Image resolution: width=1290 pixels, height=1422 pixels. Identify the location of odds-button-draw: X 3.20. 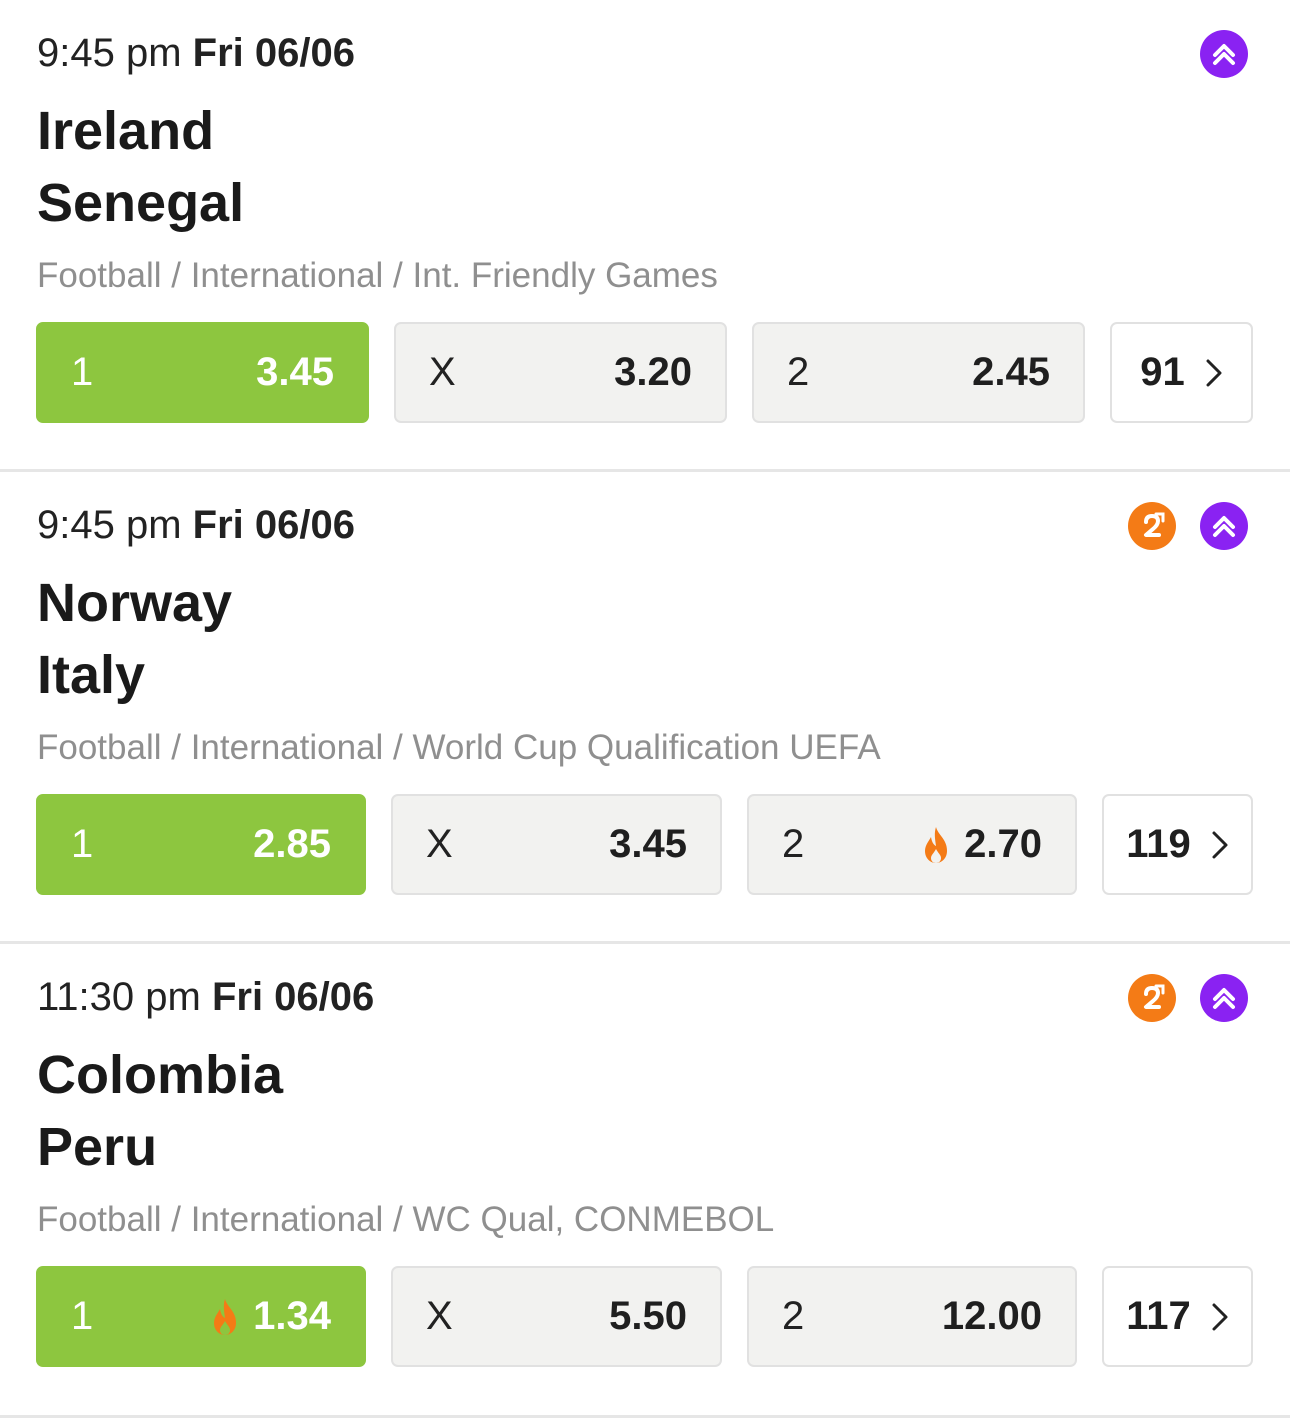
(560, 372).